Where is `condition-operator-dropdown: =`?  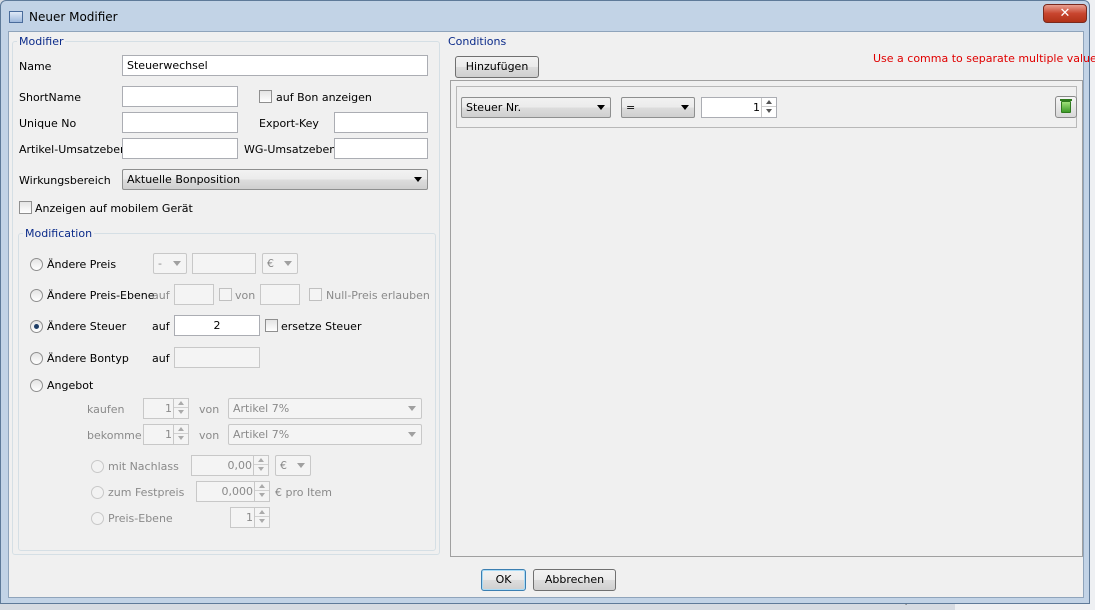 condition-operator-dropdown: = is located at coordinates (658, 107).